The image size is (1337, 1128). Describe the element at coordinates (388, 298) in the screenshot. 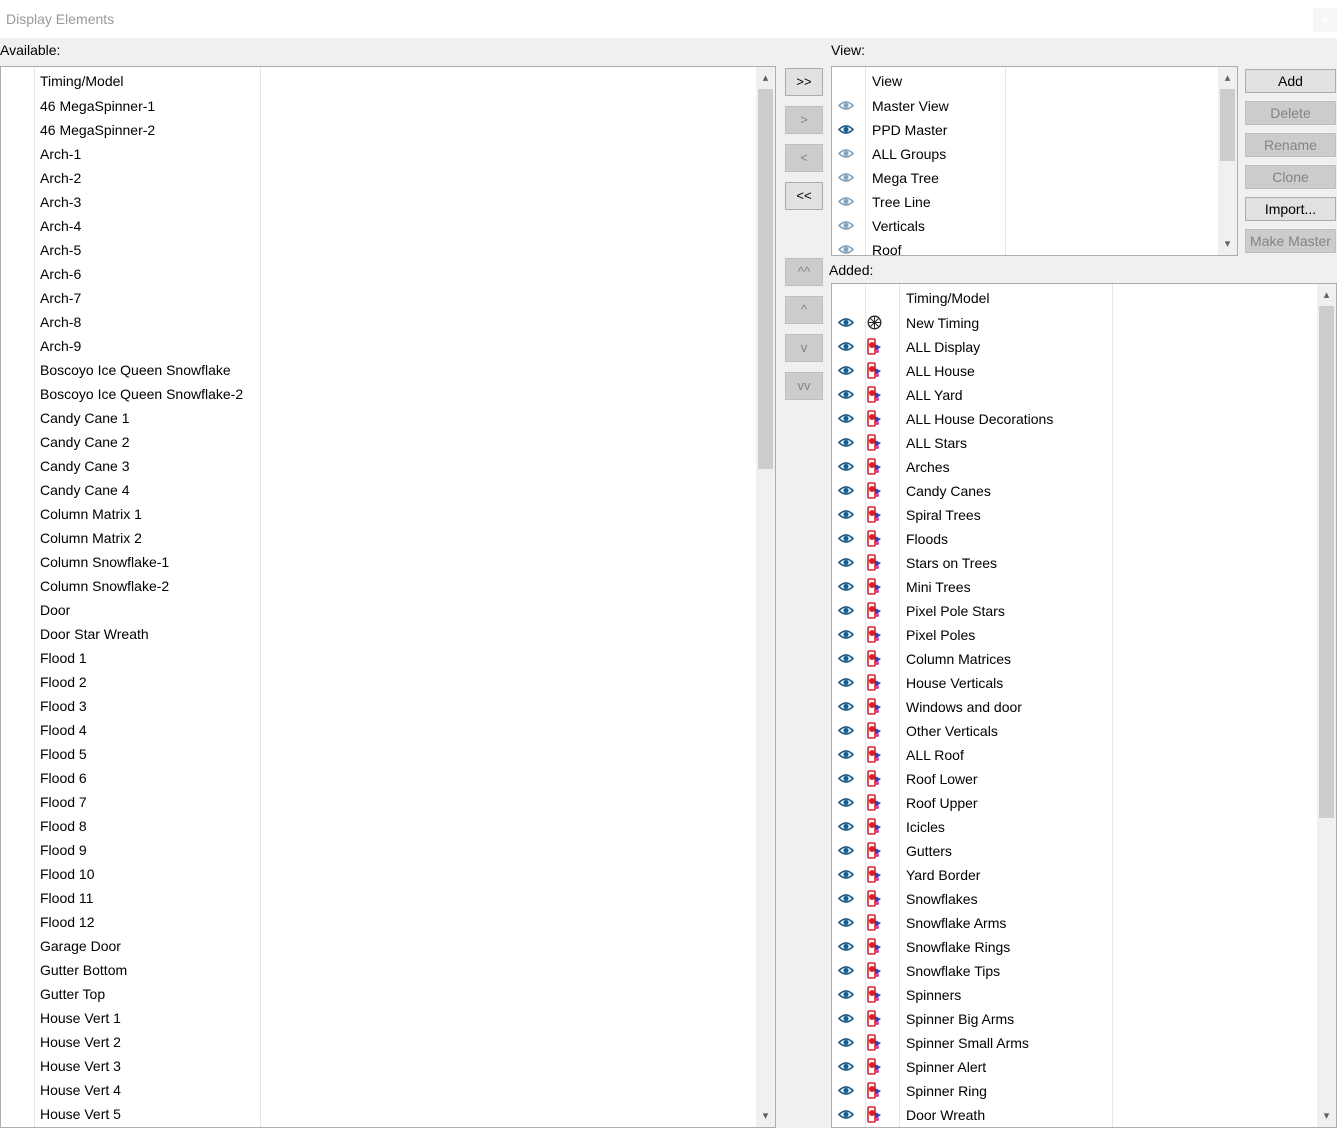

I see `list-item: Arch-7` at that location.